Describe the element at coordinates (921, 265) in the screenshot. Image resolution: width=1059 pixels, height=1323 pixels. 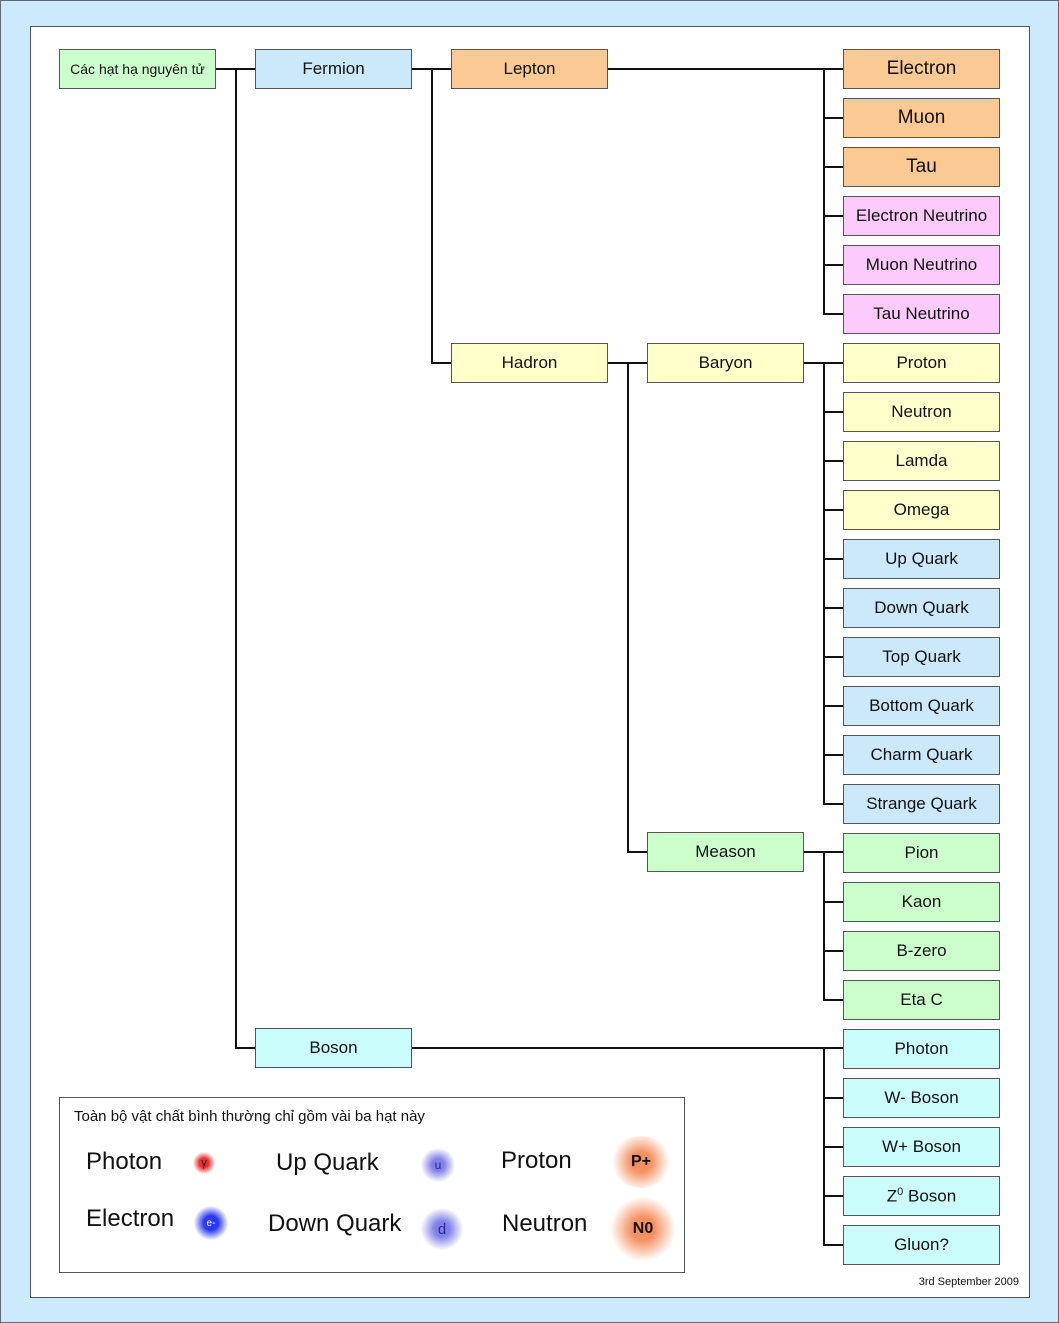
I see `leaf-lepton: Muon Neutrino` at that location.